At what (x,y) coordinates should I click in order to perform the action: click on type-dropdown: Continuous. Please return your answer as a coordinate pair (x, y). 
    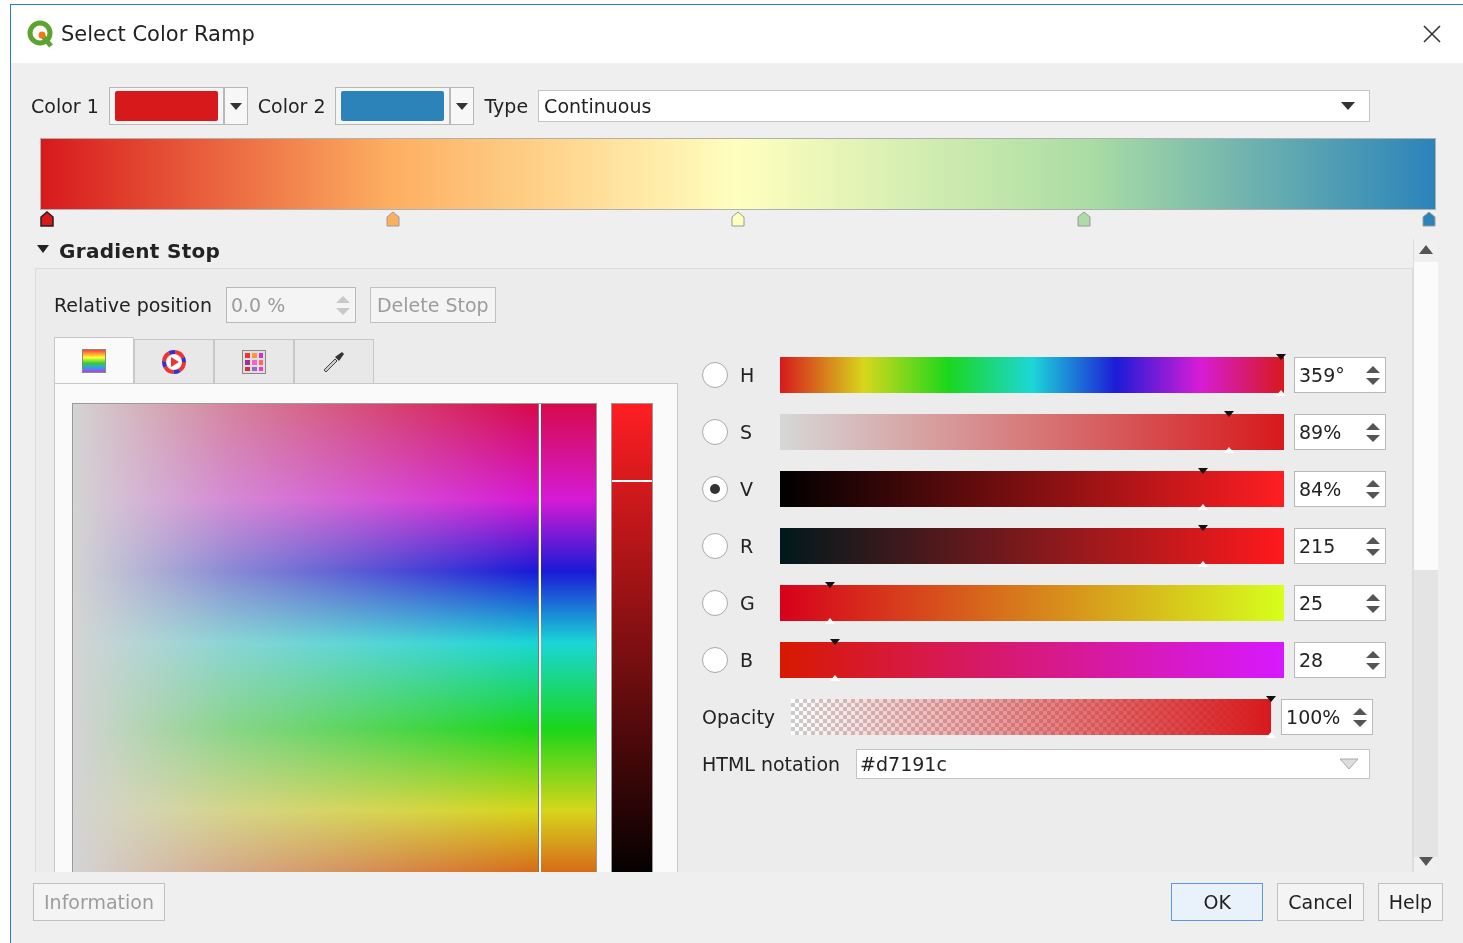
    Looking at the image, I should click on (954, 106).